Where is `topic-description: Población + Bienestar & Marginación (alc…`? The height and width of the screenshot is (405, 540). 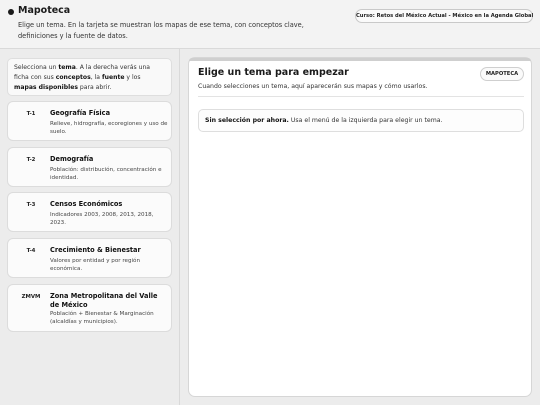
topic-description: Población + Bienestar & Marginación (alc… is located at coordinates (102, 318).